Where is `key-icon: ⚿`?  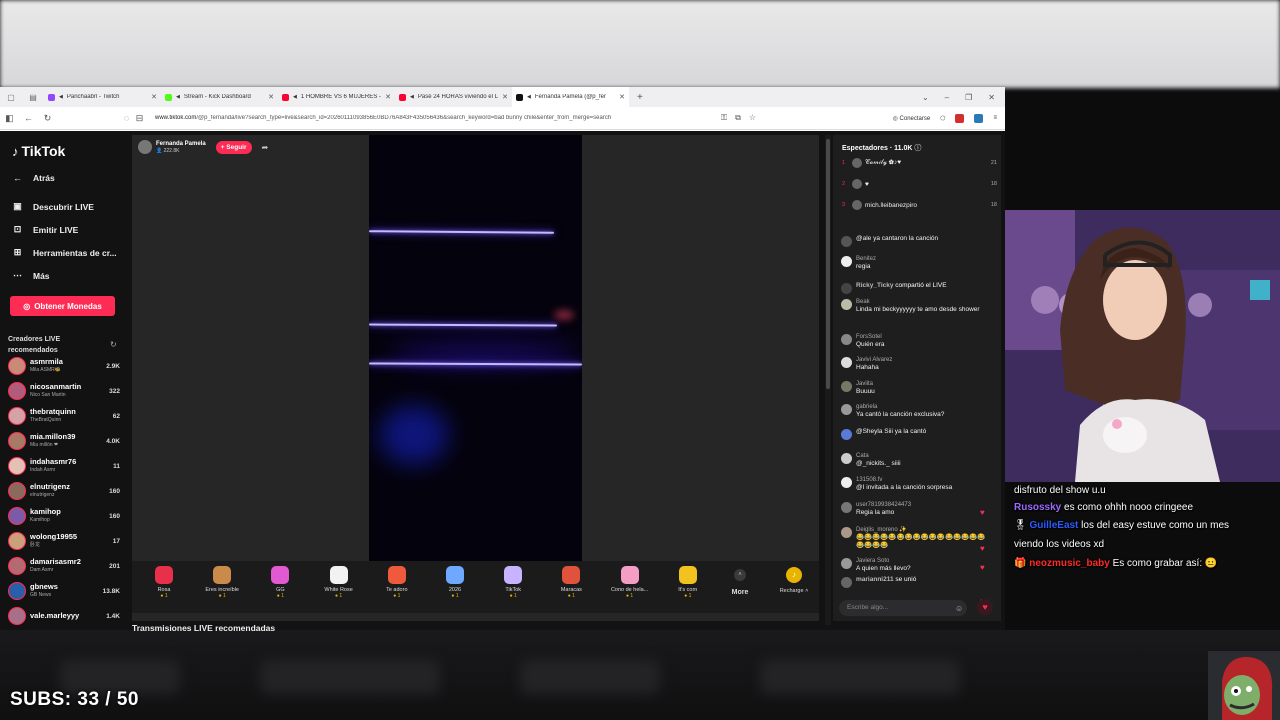
key-icon: ⚿ is located at coordinates (724, 118).